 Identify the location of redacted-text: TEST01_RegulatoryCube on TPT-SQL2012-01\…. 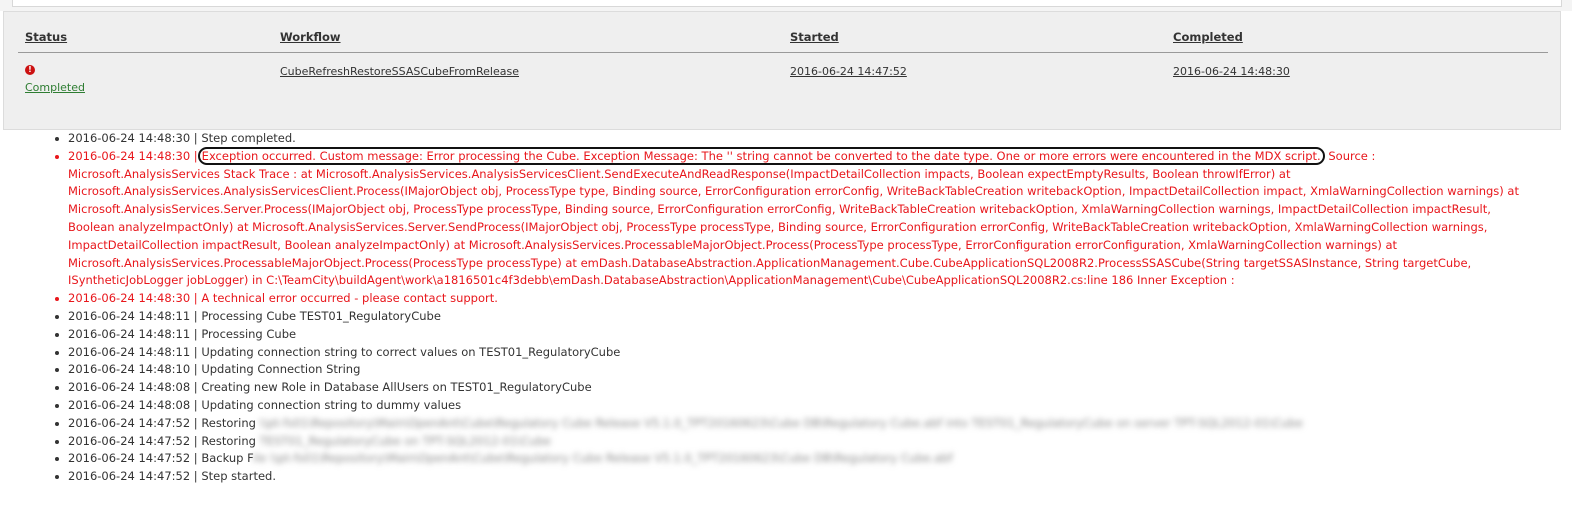
(405, 440).